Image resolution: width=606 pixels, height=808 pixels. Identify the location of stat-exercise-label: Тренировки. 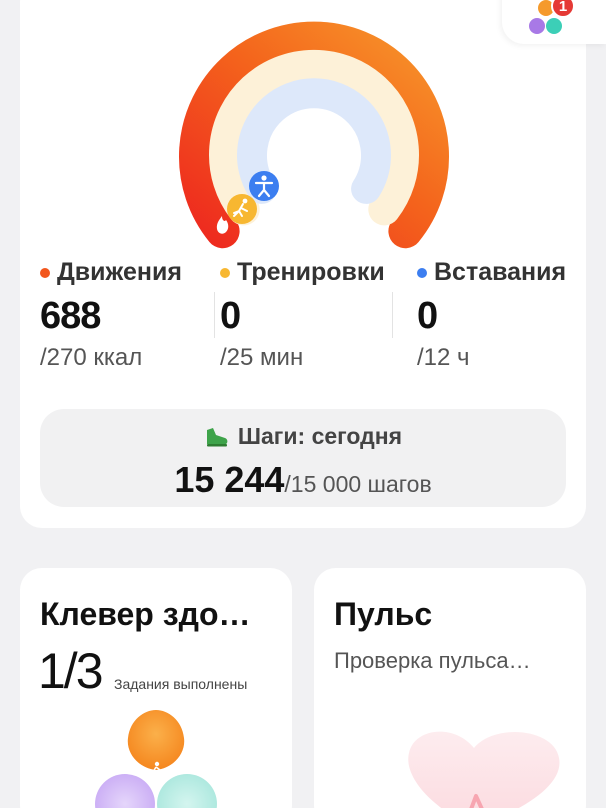
(302, 272).